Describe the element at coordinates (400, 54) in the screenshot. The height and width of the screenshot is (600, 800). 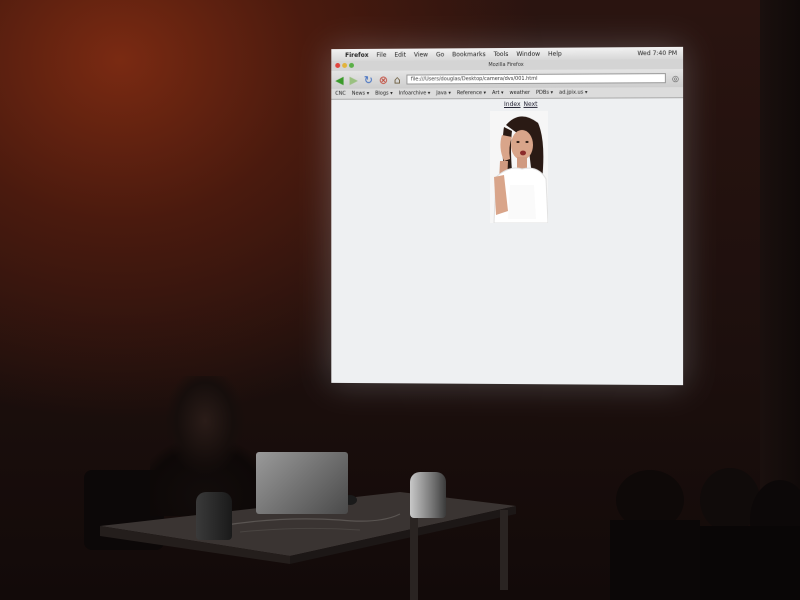
I see `menu-edit: Edit` at that location.